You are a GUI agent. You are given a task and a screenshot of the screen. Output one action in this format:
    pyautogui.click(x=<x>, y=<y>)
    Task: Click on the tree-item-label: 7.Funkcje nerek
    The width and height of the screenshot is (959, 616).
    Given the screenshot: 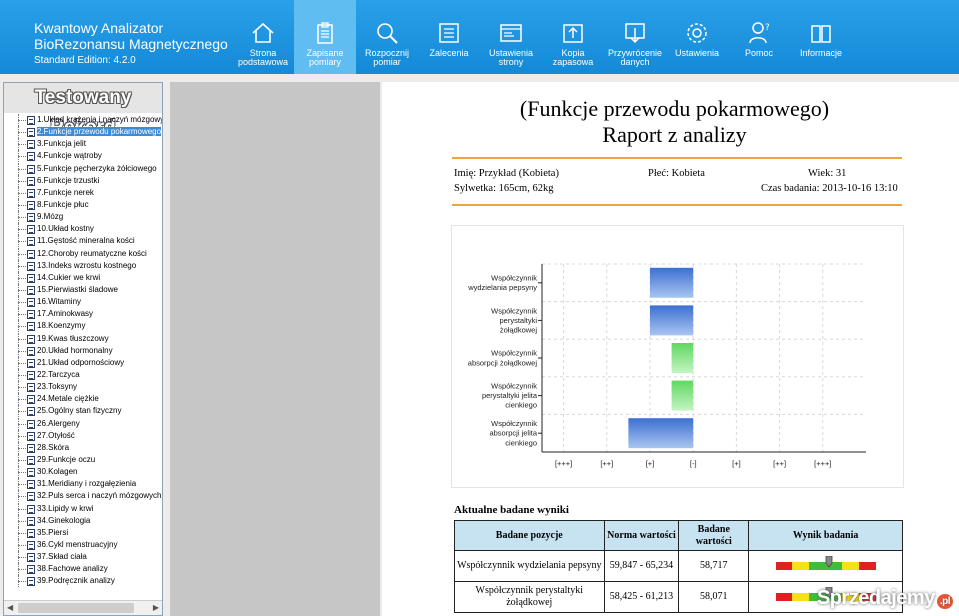 What is the action you would take?
    pyautogui.click(x=65, y=192)
    